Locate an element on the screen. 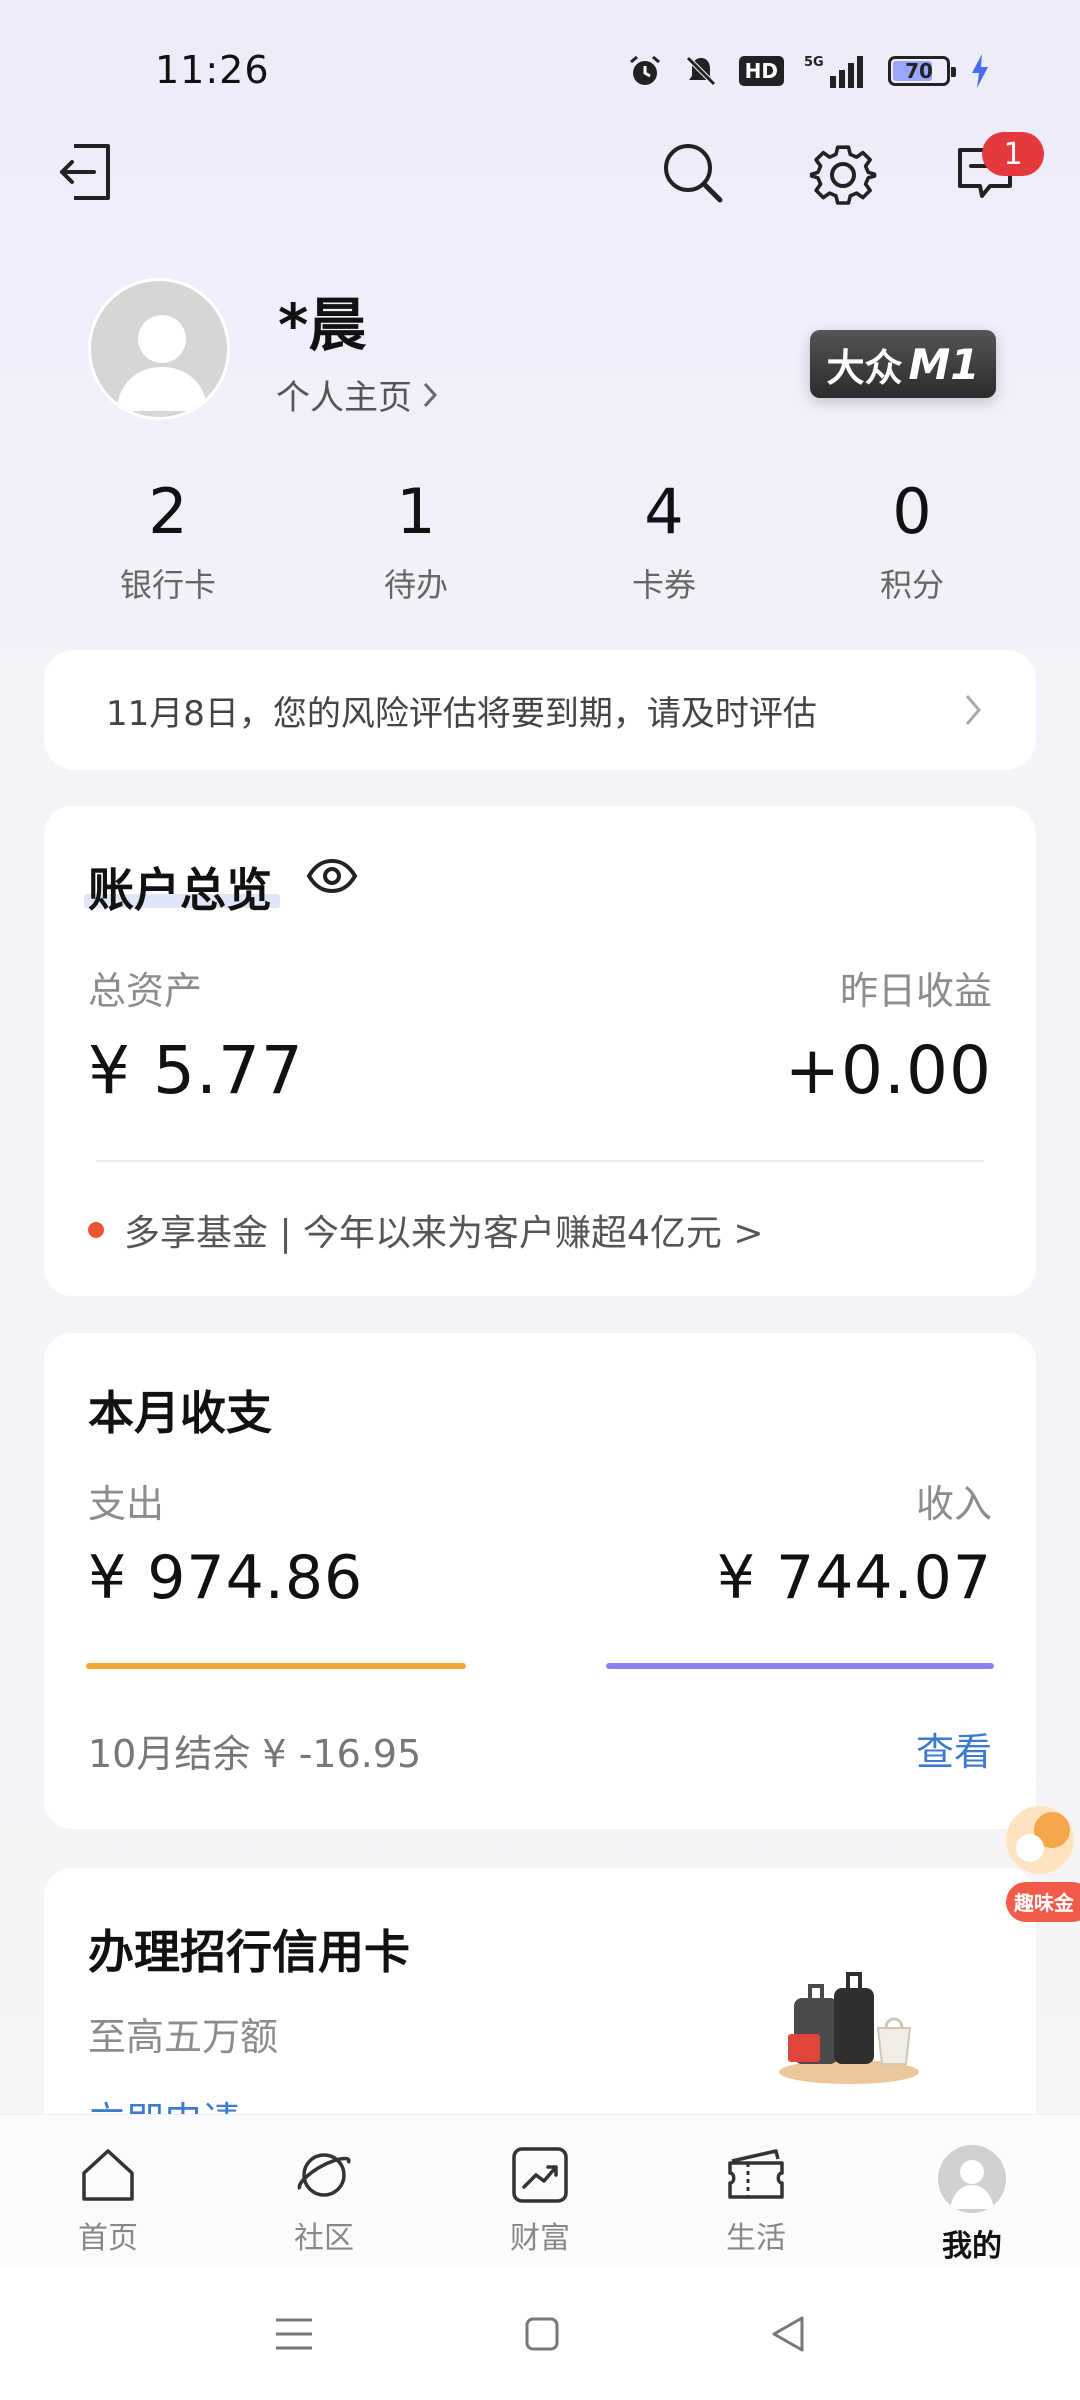 This screenshot has height=2400, width=1080. monthly-balance: 10月结余 ¥ -16.95 is located at coordinates (255, 1754).